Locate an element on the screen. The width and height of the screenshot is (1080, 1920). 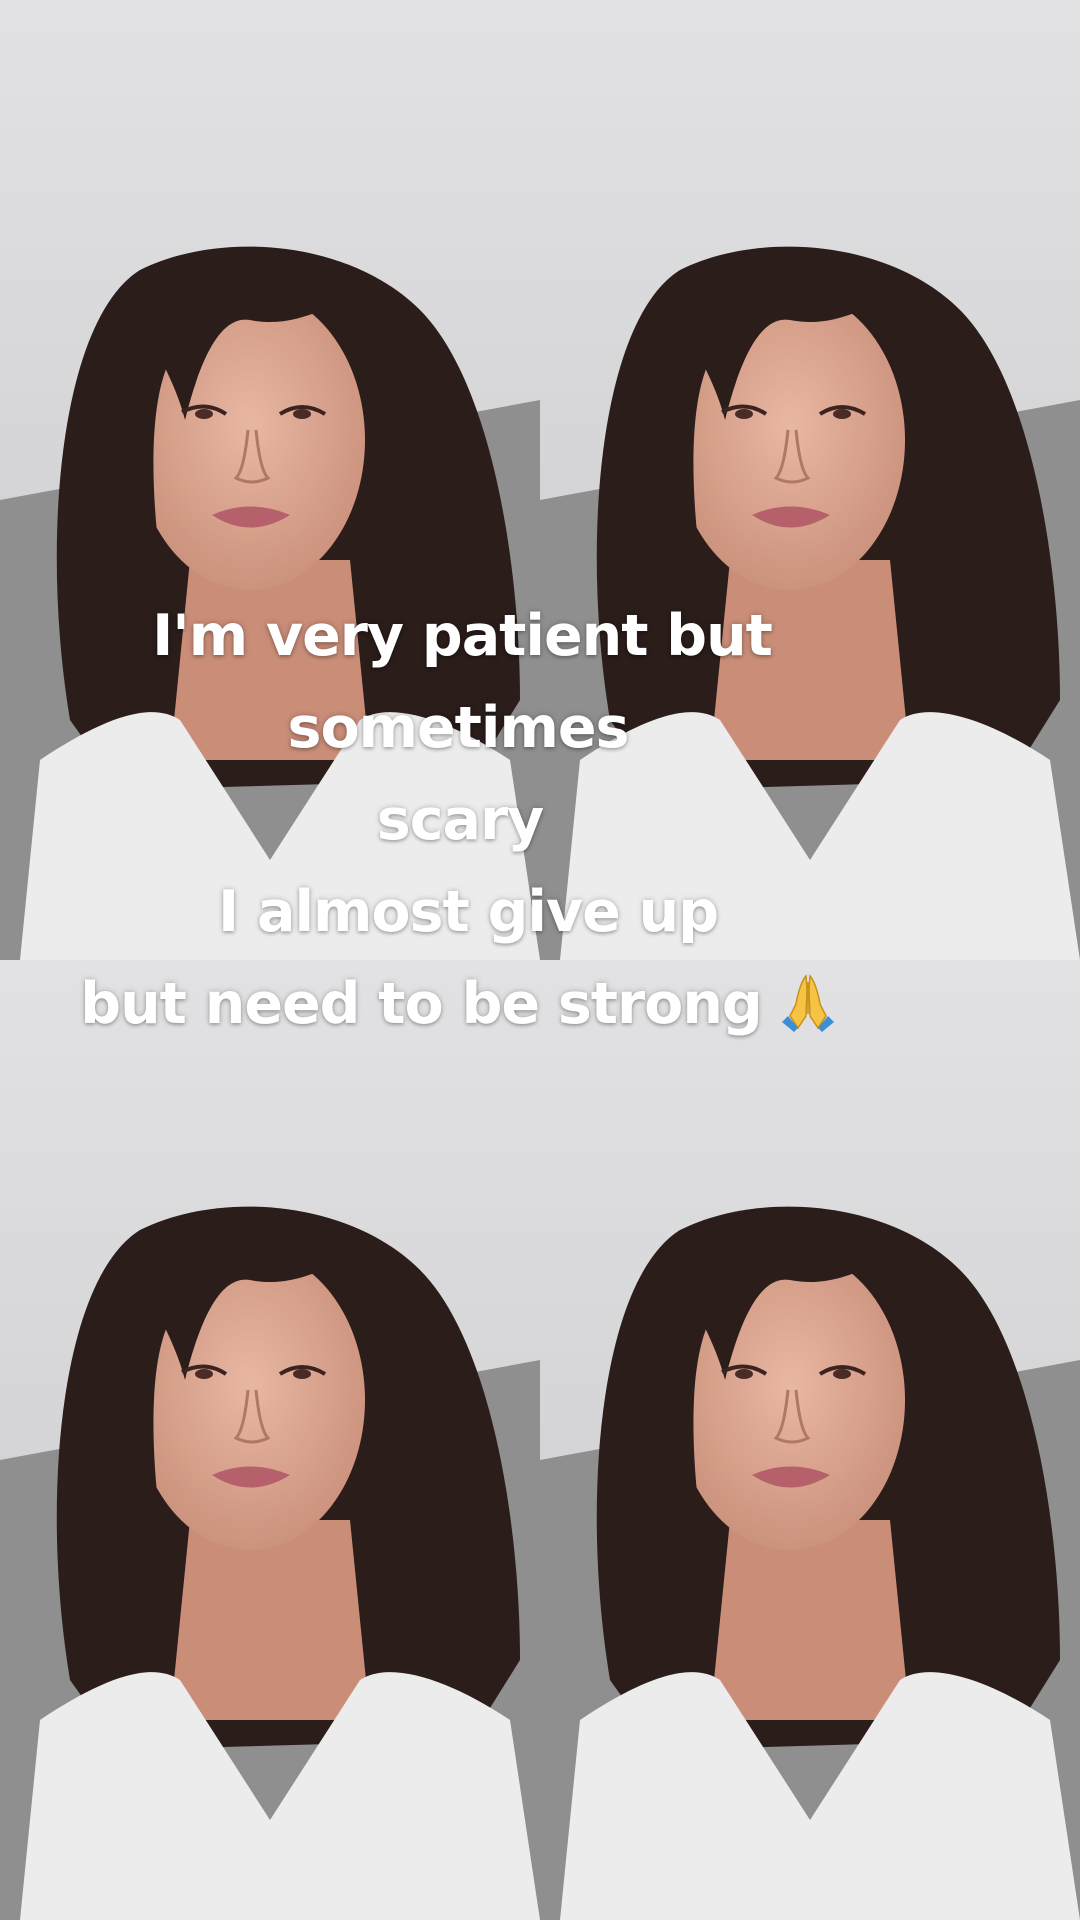
caption-line-last: but need to be strong is located at coordinates (500, 1004).